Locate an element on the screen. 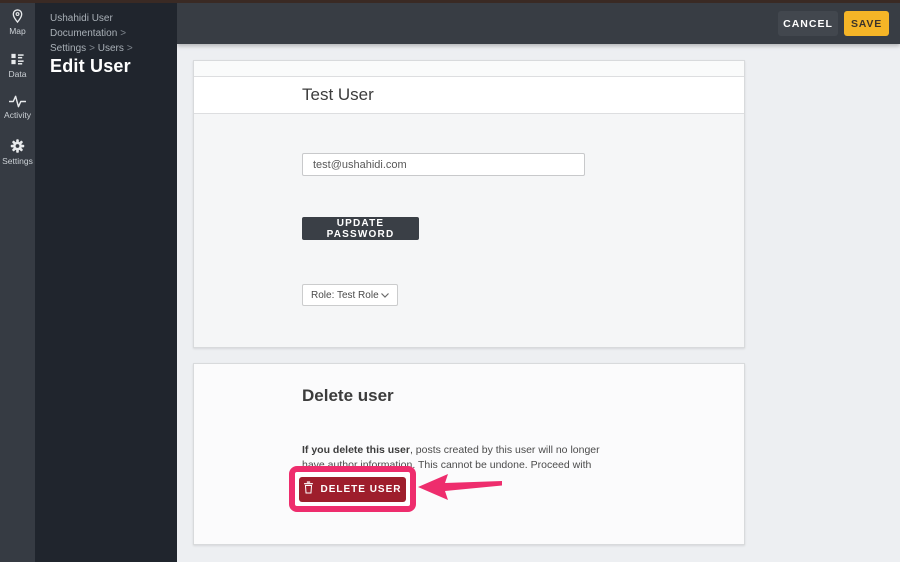 The width and height of the screenshot is (900, 562). data-grid-icon is located at coordinates (17, 59).